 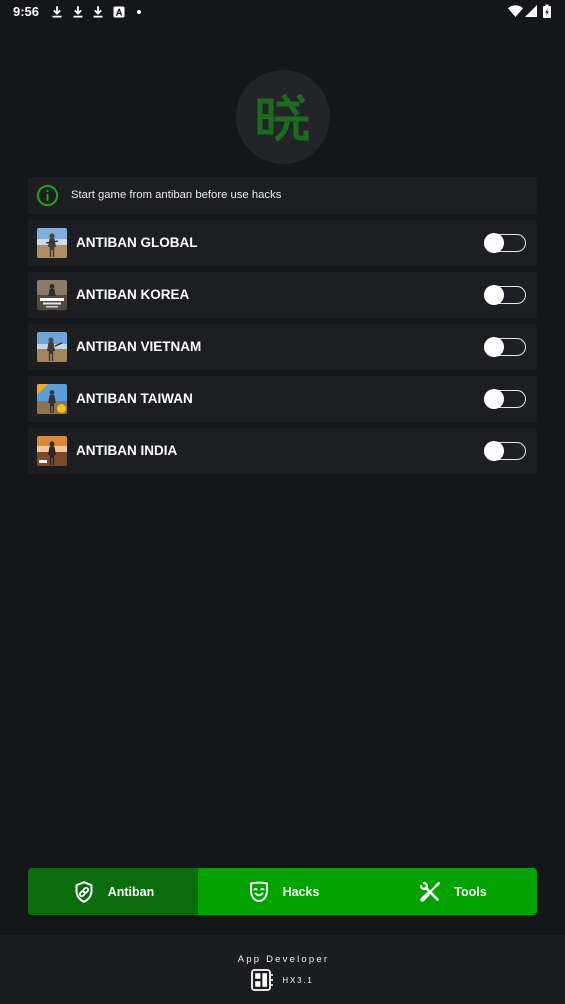 I want to click on pubg-global-icon, so click(x=52, y=243).